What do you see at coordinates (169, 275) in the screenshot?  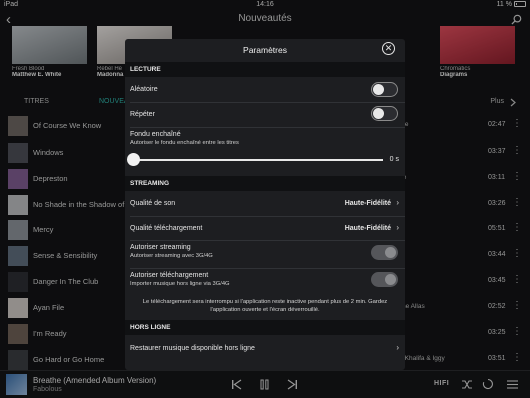 I see `setting-label: Autoriser téléchargement` at bounding box center [169, 275].